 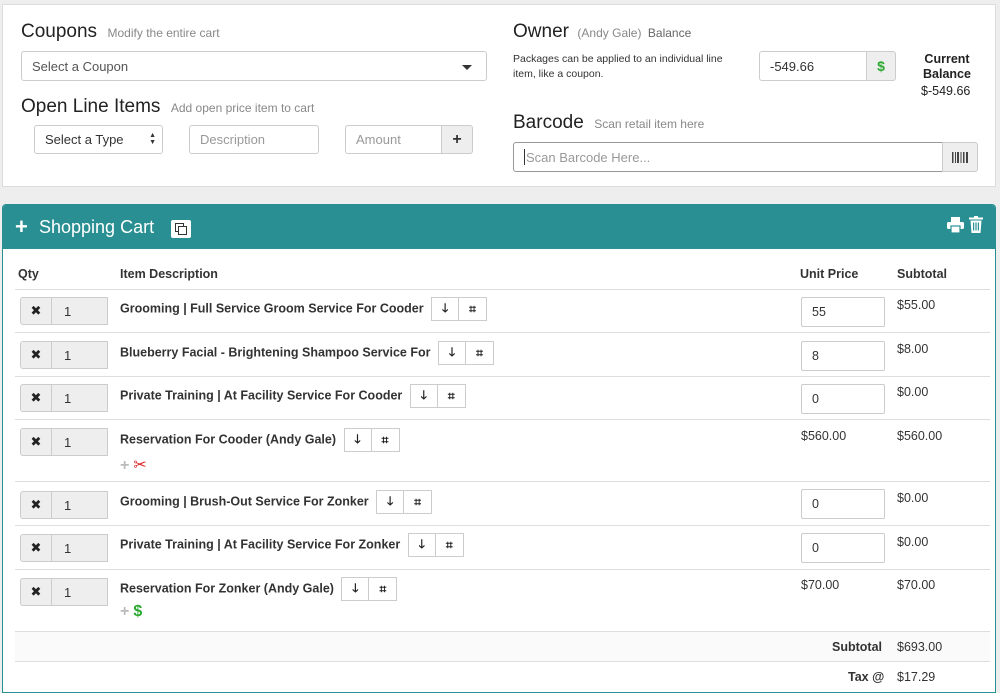 What do you see at coordinates (393, 139) in the screenshot?
I see `amount-input: Amount` at bounding box center [393, 139].